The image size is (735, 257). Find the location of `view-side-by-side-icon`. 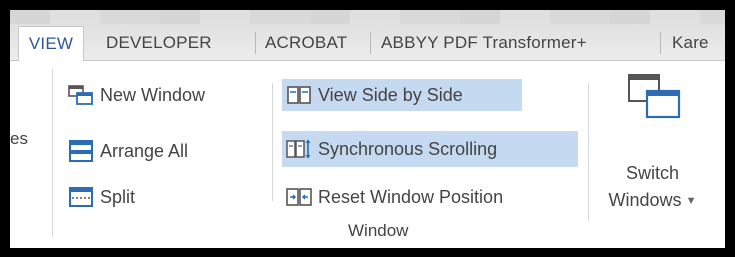

view-side-by-side-icon is located at coordinates (299, 95).